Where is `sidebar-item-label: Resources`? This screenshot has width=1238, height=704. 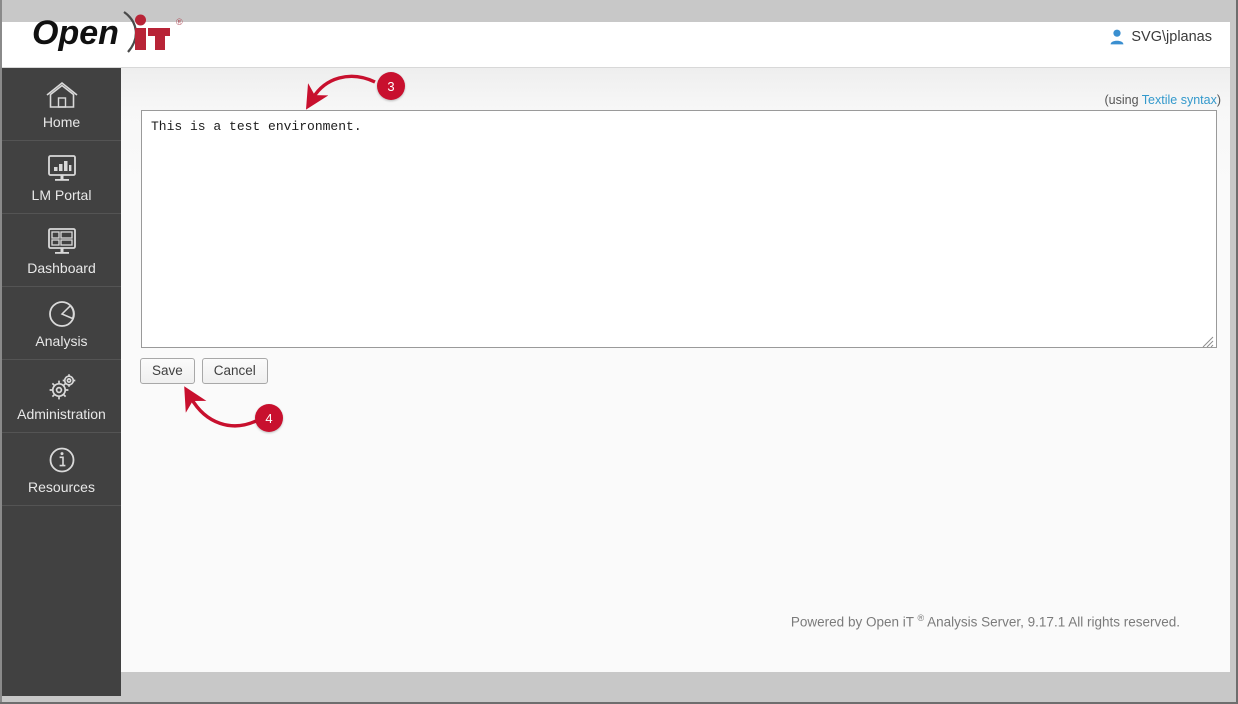 sidebar-item-label: Resources is located at coordinates (61, 486).